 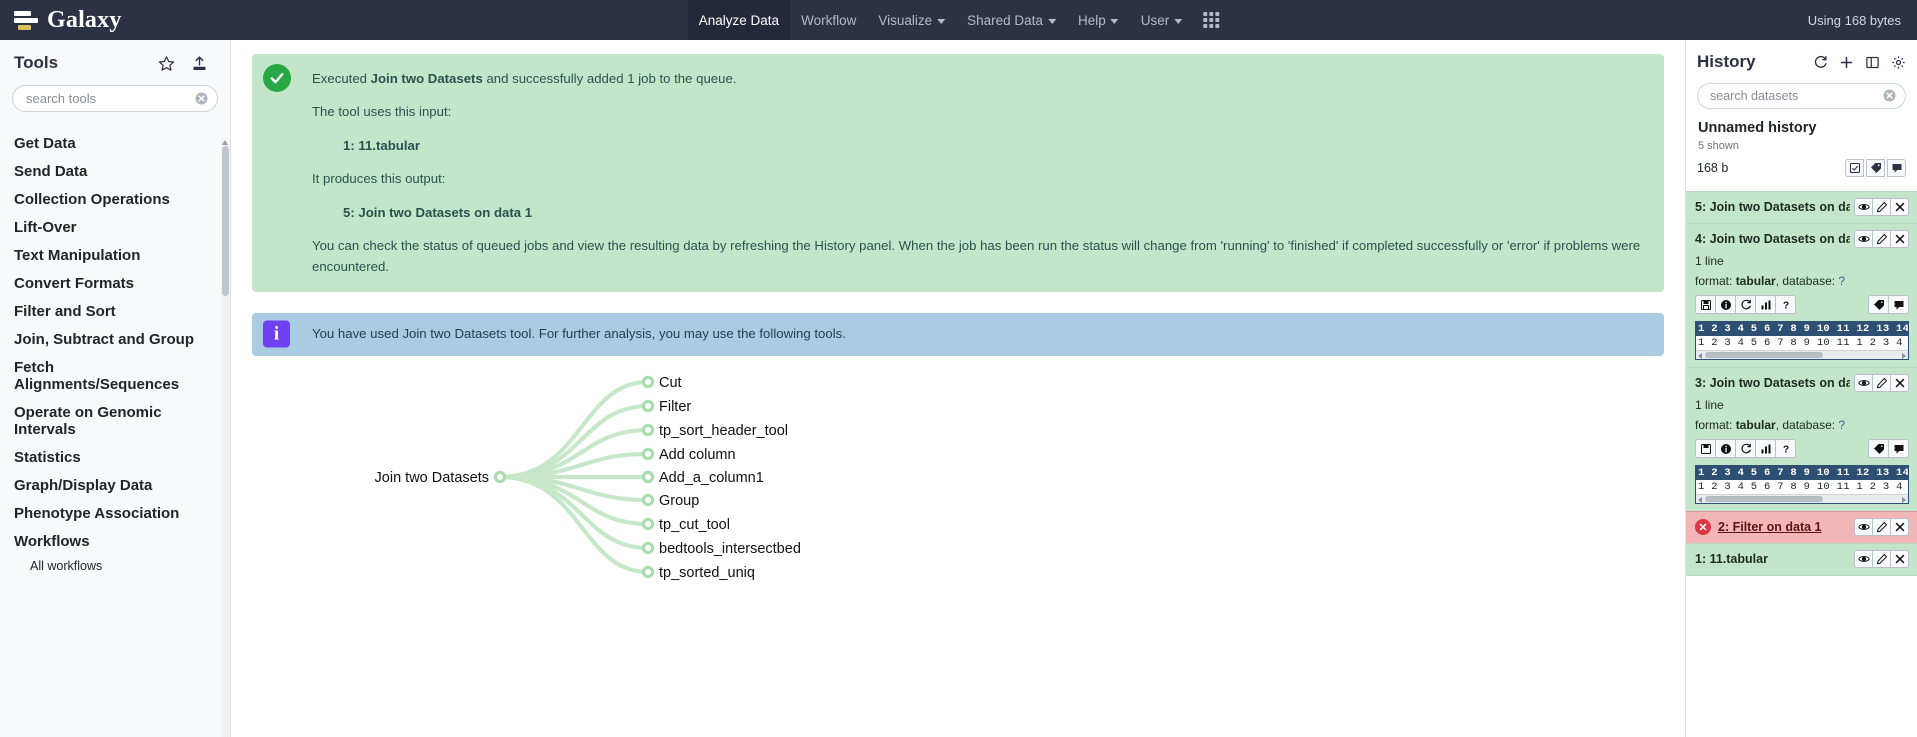 I want to click on nav-item-shared-data: Shared Data, so click(x=1011, y=20).